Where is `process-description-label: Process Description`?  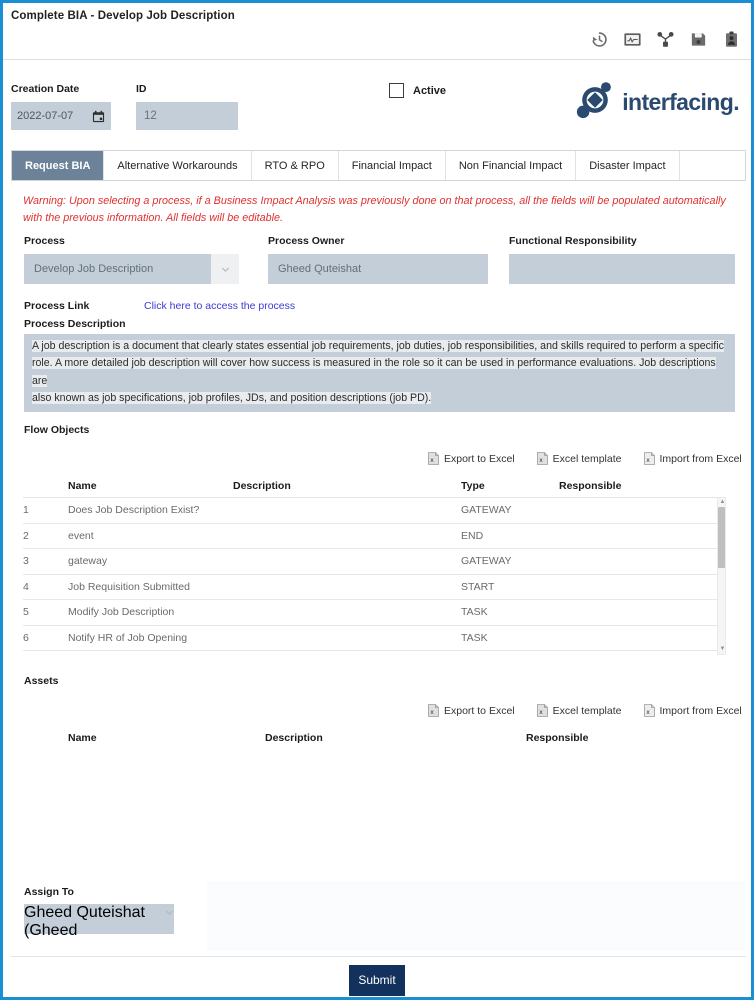 process-description-label: Process Description is located at coordinates (75, 324).